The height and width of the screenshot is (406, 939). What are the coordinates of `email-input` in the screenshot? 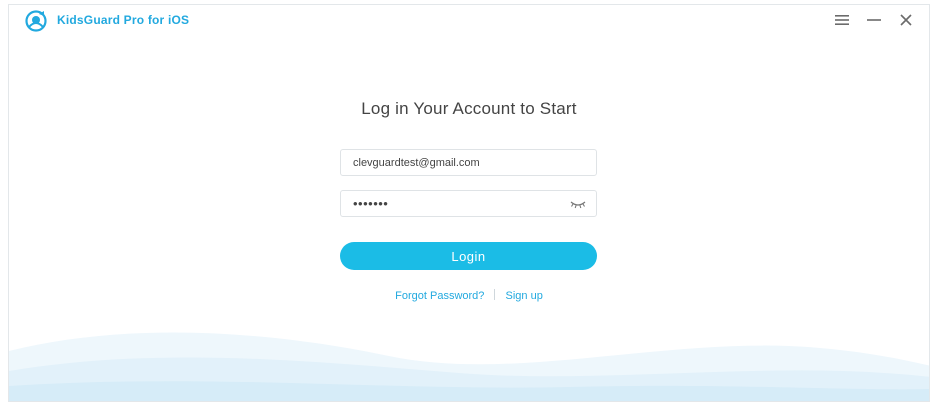 It's located at (468, 162).